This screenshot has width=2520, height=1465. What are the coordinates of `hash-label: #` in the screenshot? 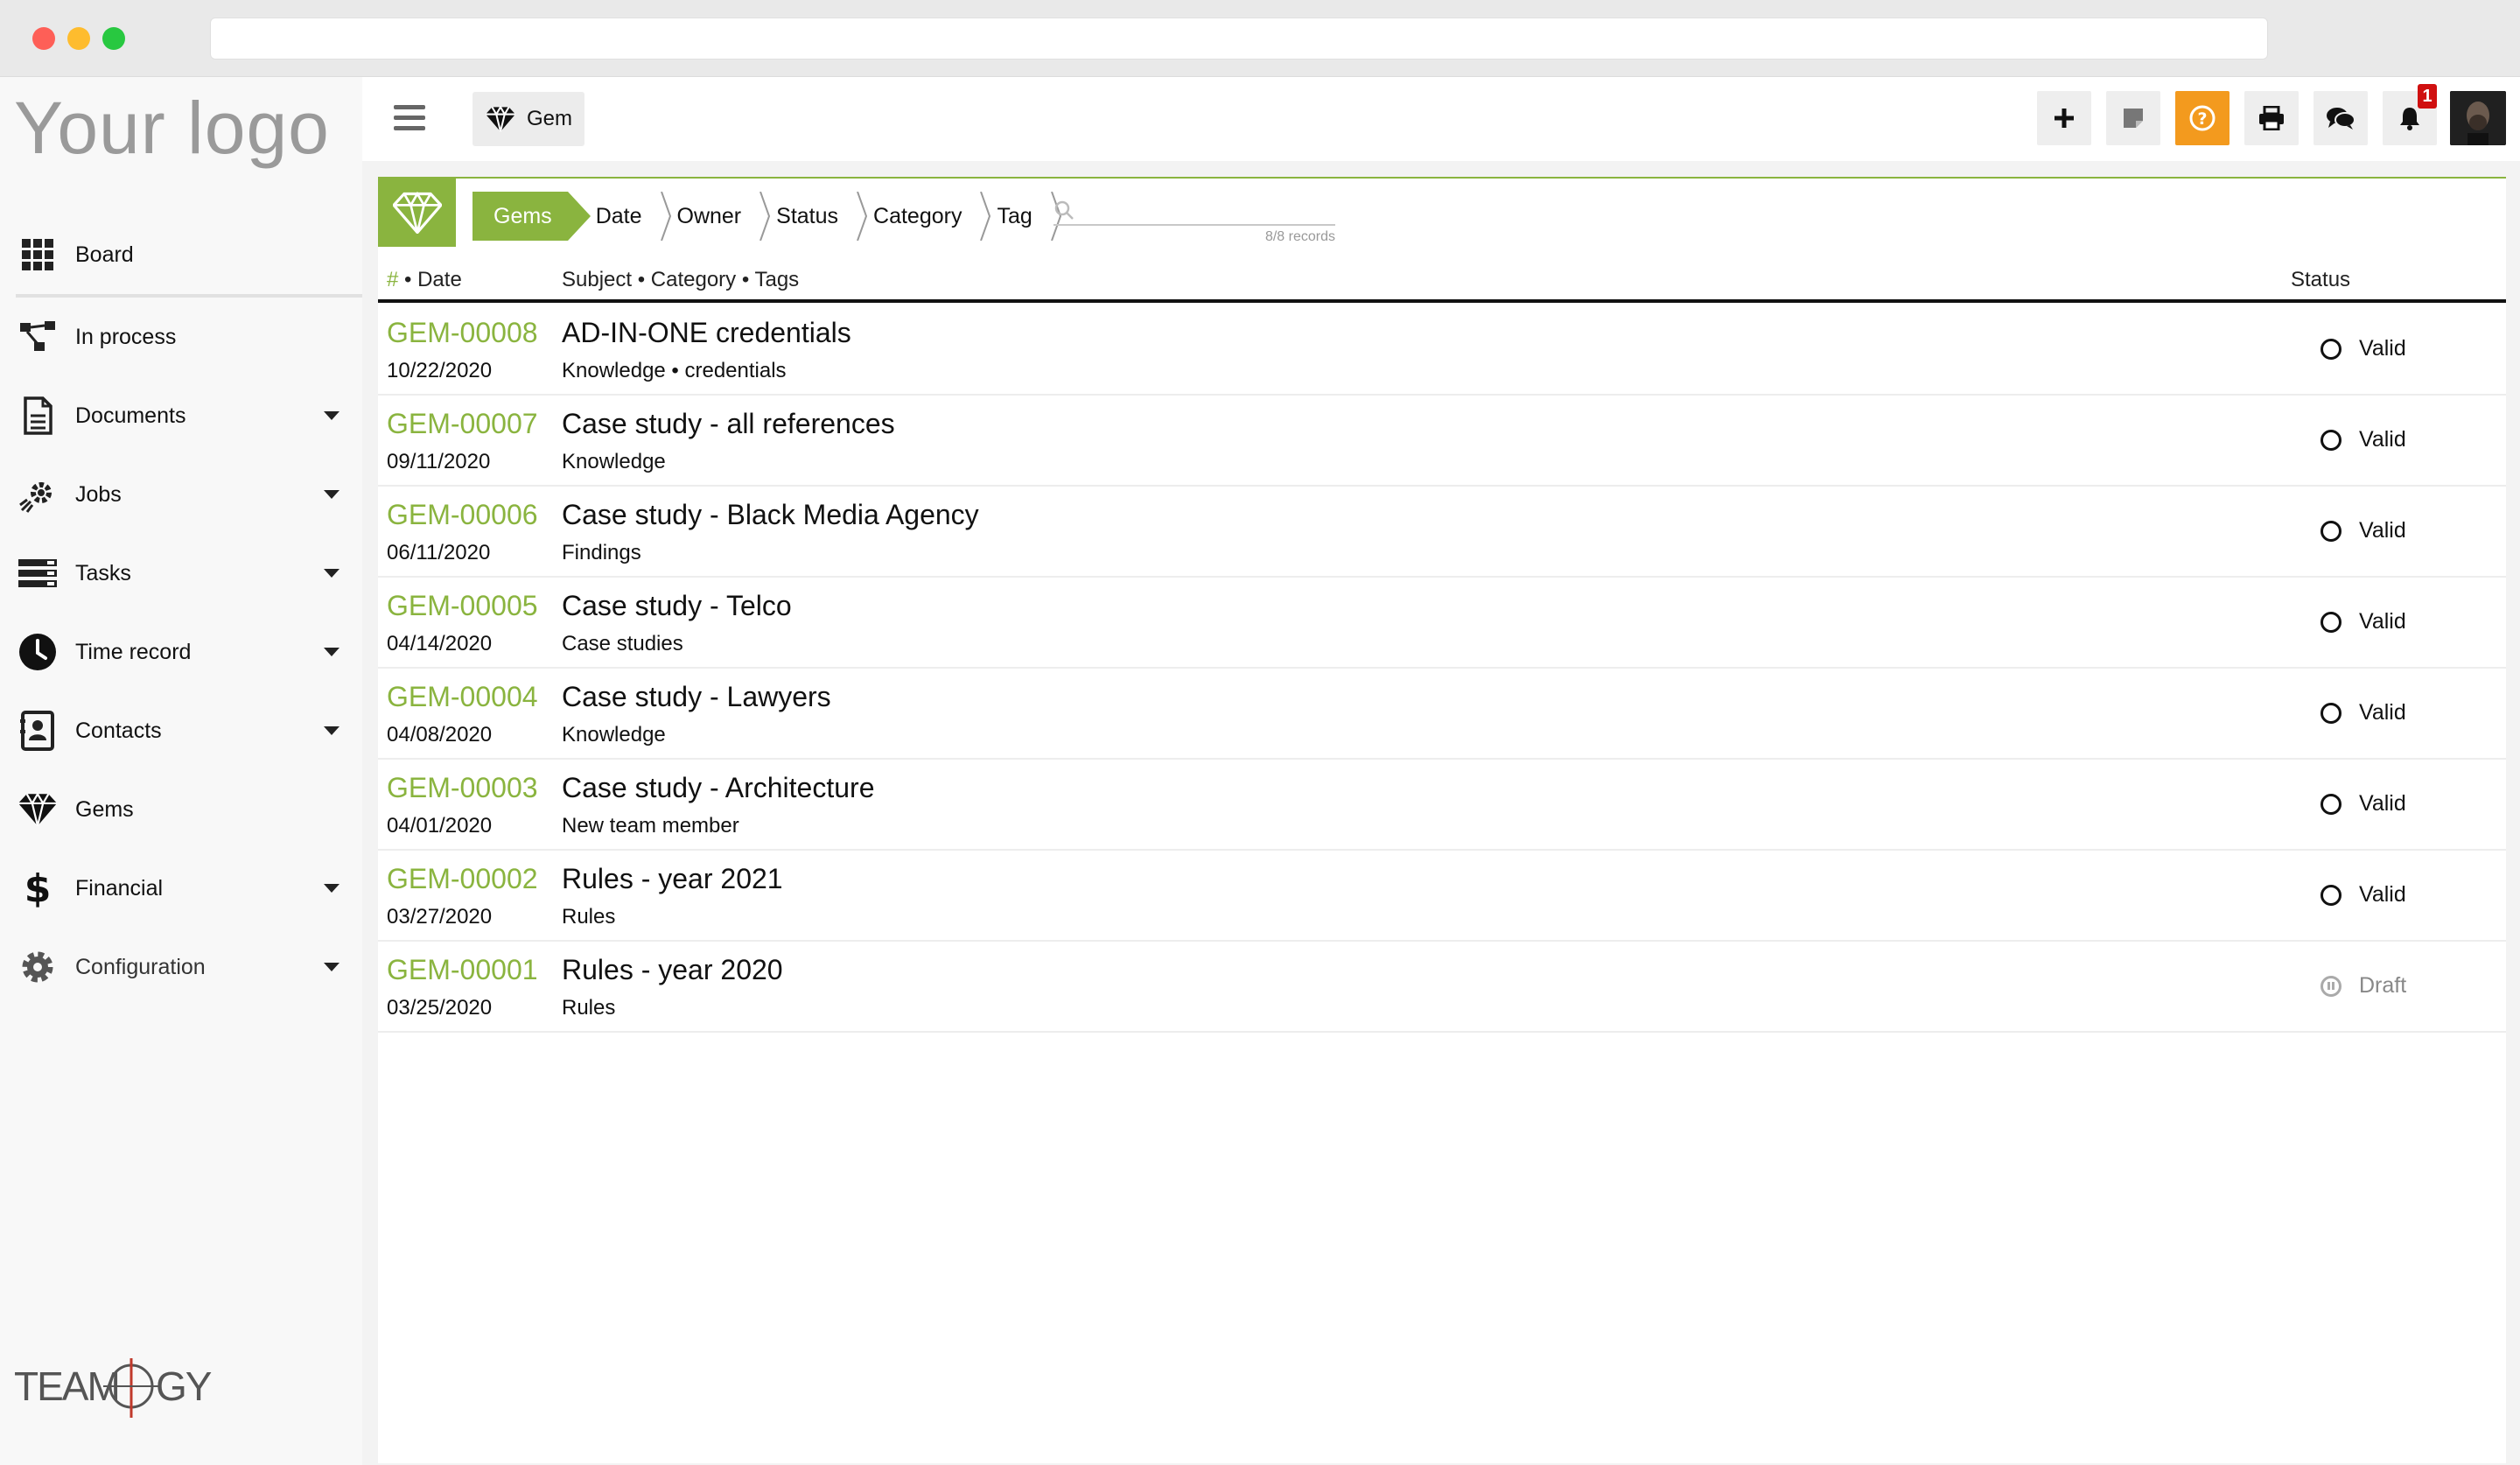 It's located at (393, 279).